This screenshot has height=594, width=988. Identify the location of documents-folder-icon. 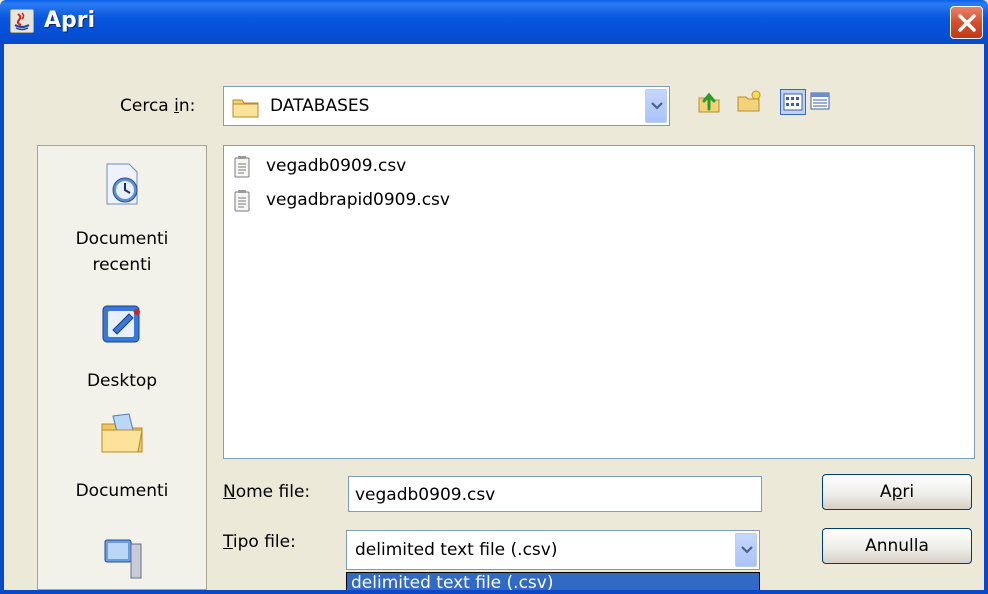
(122, 433).